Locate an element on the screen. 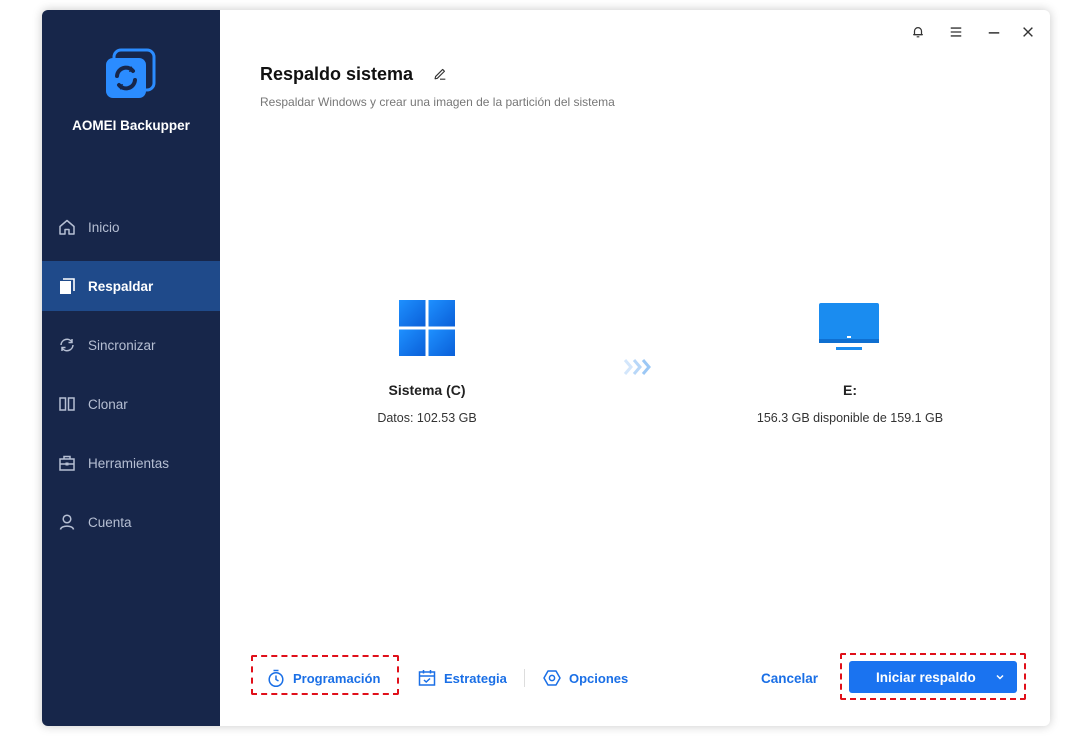 Image resolution: width=1092 pixels, height=736 pixels. edit-pencil-icon is located at coordinates (441, 74).